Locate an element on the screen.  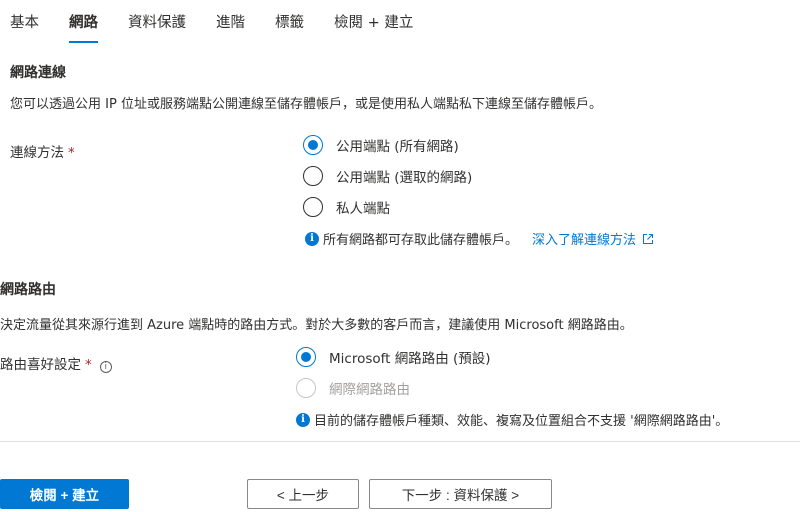
radio-public-all-networks: 公用端點 (所有網路) is located at coordinates (381, 145).